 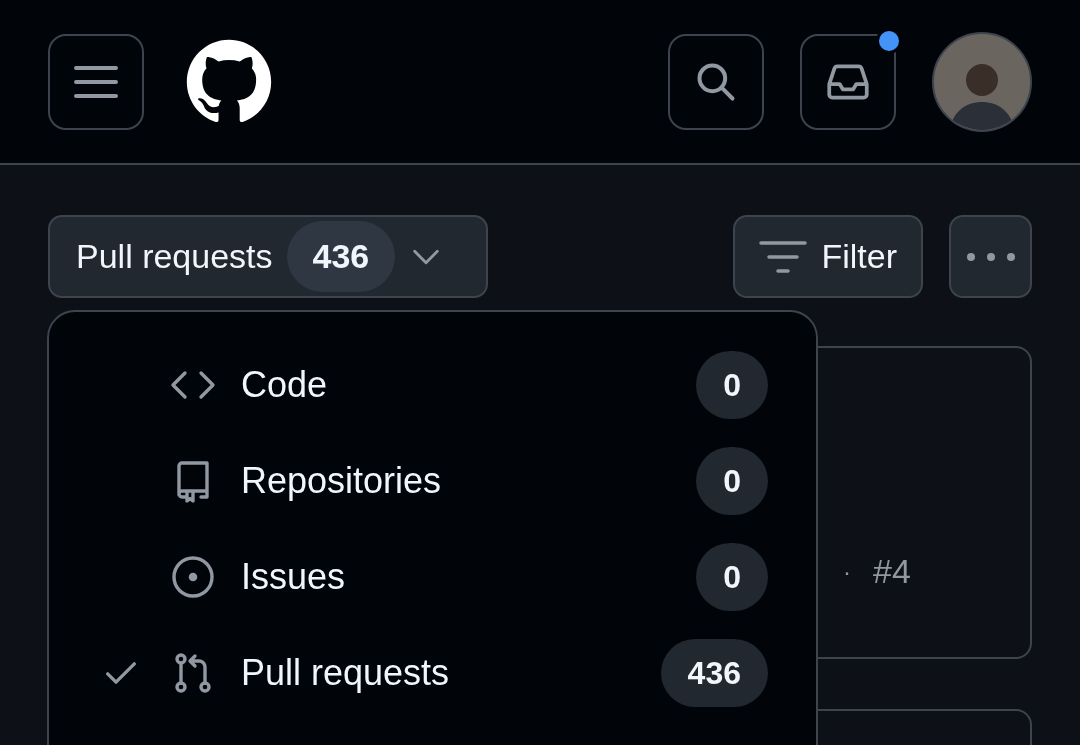 What do you see at coordinates (193, 577) in the screenshot?
I see `issue-icon` at bounding box center [193, 577].